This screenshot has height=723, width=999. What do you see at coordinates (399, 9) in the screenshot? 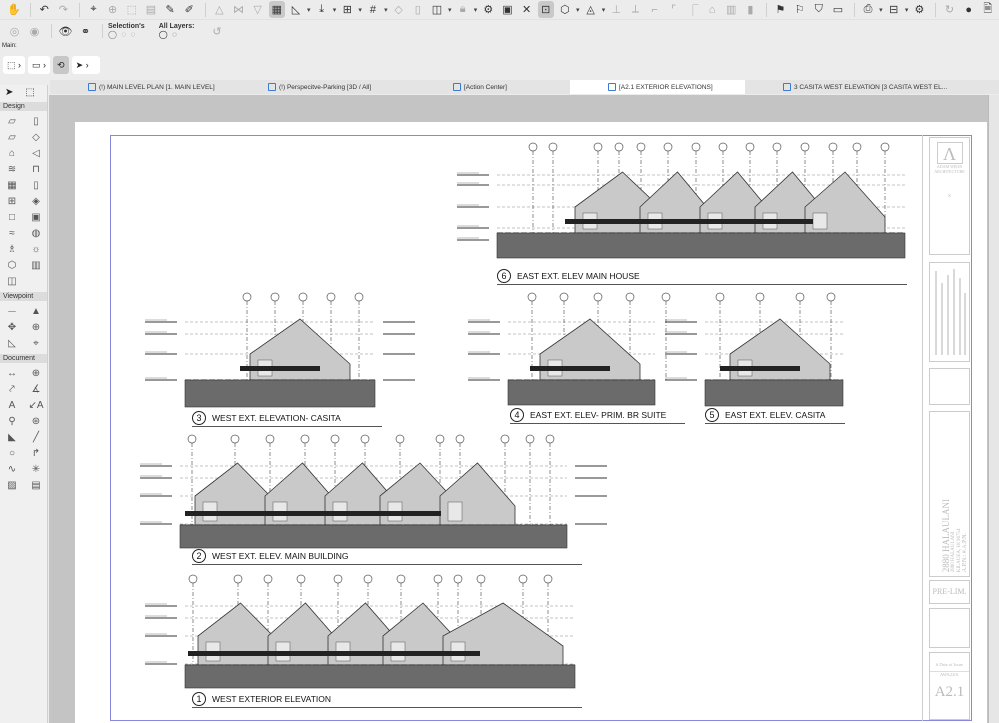
I see `plane-icon: ◇` at bounding box center [399, 9].